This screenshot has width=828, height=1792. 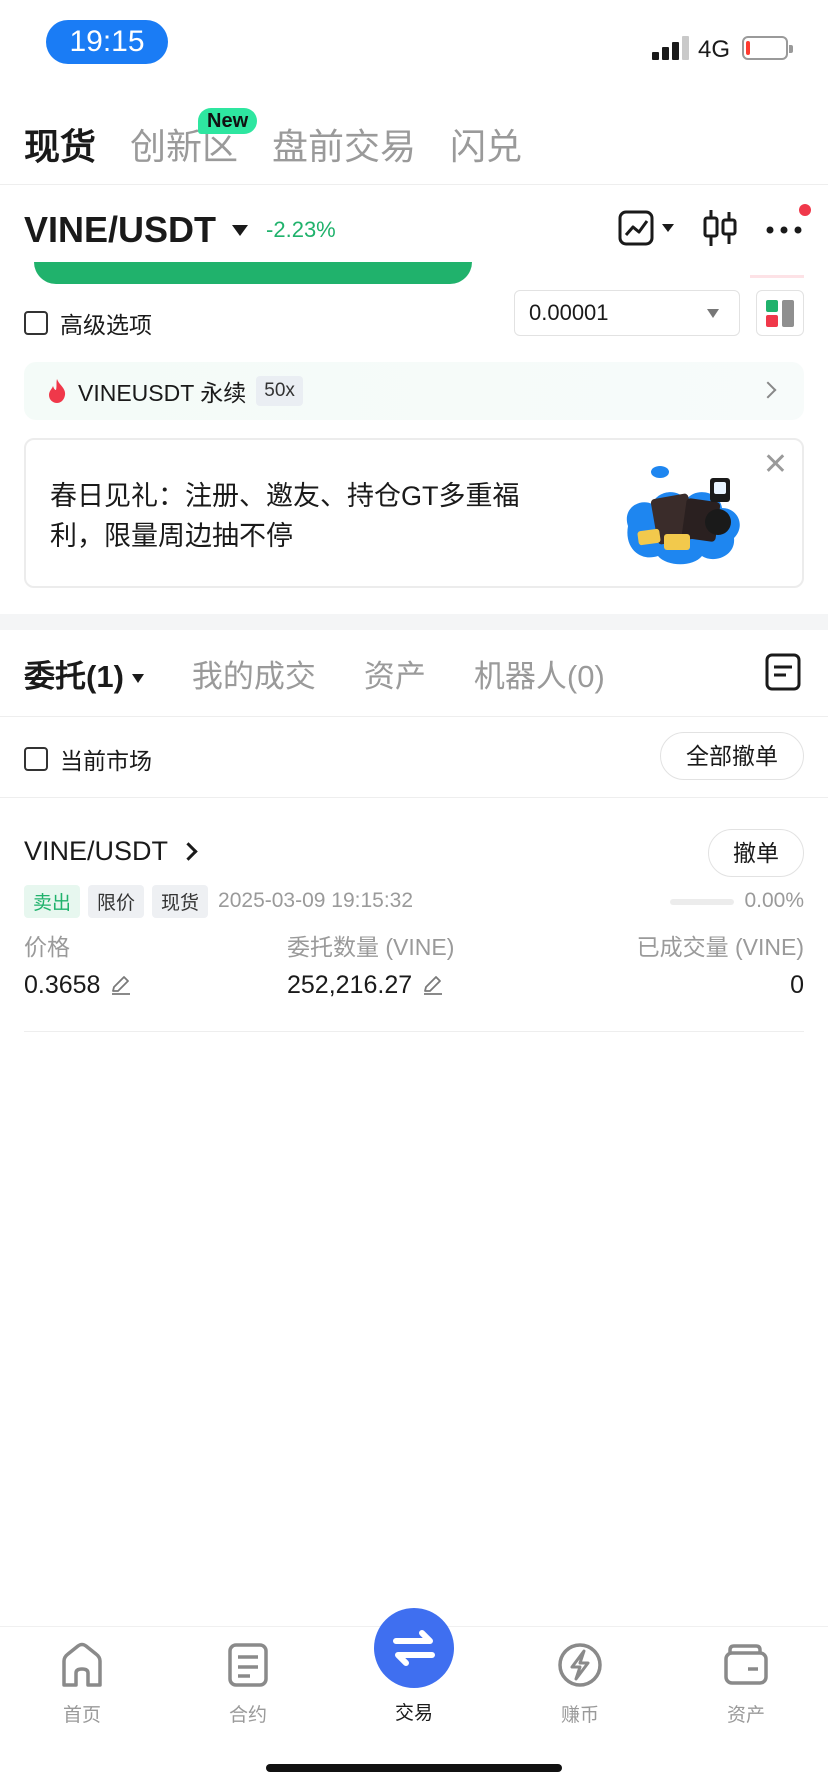 I want to click on fill-progress-bar, so click(x=702, y=902).